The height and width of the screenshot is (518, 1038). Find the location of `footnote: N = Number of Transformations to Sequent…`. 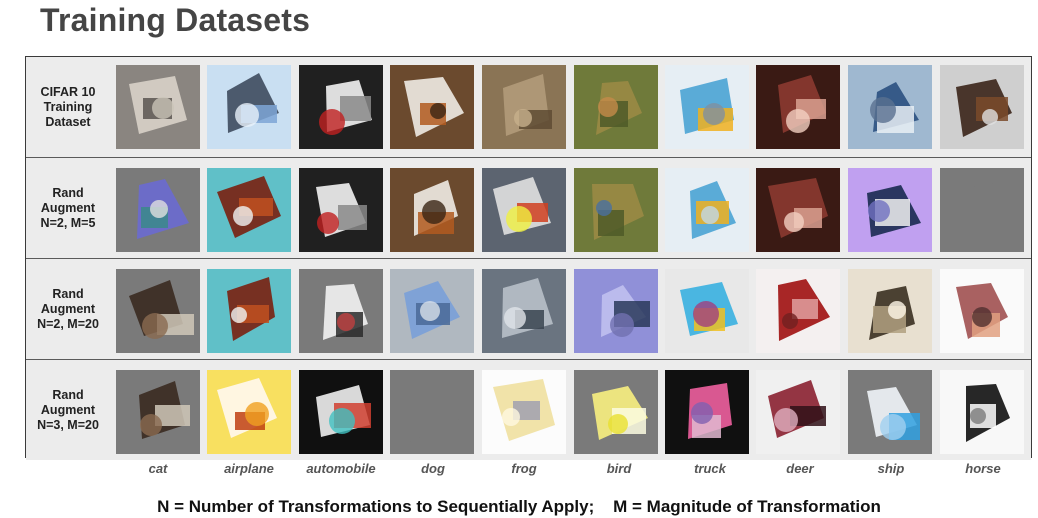

footnote: N = Number of Transformations to Sequent… is located at coordinates (519, 506).